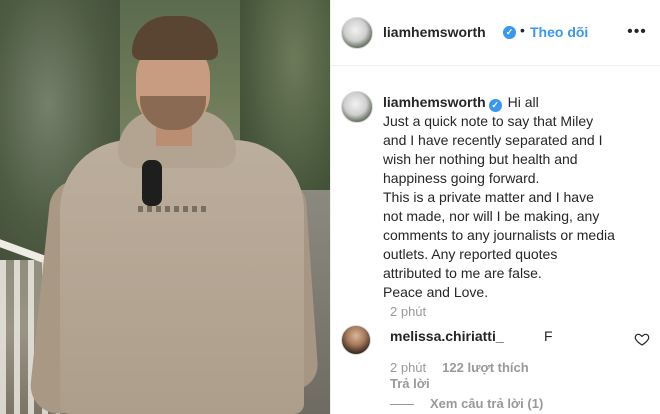  Describe the element at coordinates (480, 159) in the screenshot. I see `caption-line: wish her nothing but health and` at that location.